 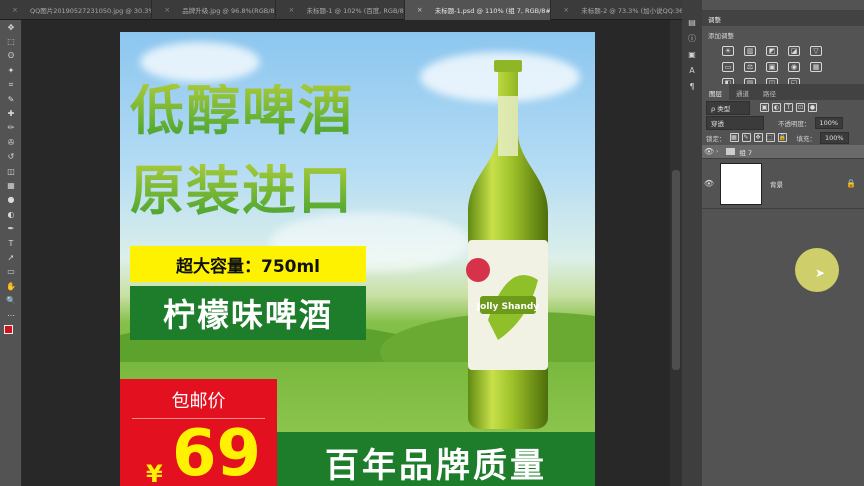 What do you see at coordinates (8, 329) in the screenshot?
I see `foreground-color-swatch` at bounding box center [8, 329].